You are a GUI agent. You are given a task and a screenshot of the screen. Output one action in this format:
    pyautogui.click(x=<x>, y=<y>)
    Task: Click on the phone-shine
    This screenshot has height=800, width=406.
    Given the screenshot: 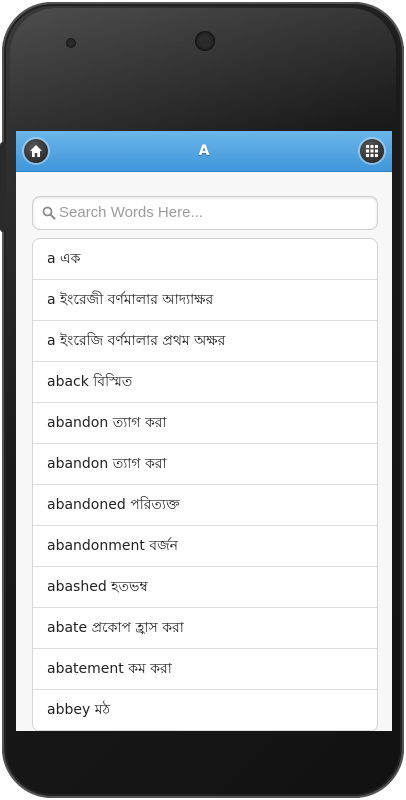 What is the action you would take?
    pyautogui.click(x=203, y=68)
    